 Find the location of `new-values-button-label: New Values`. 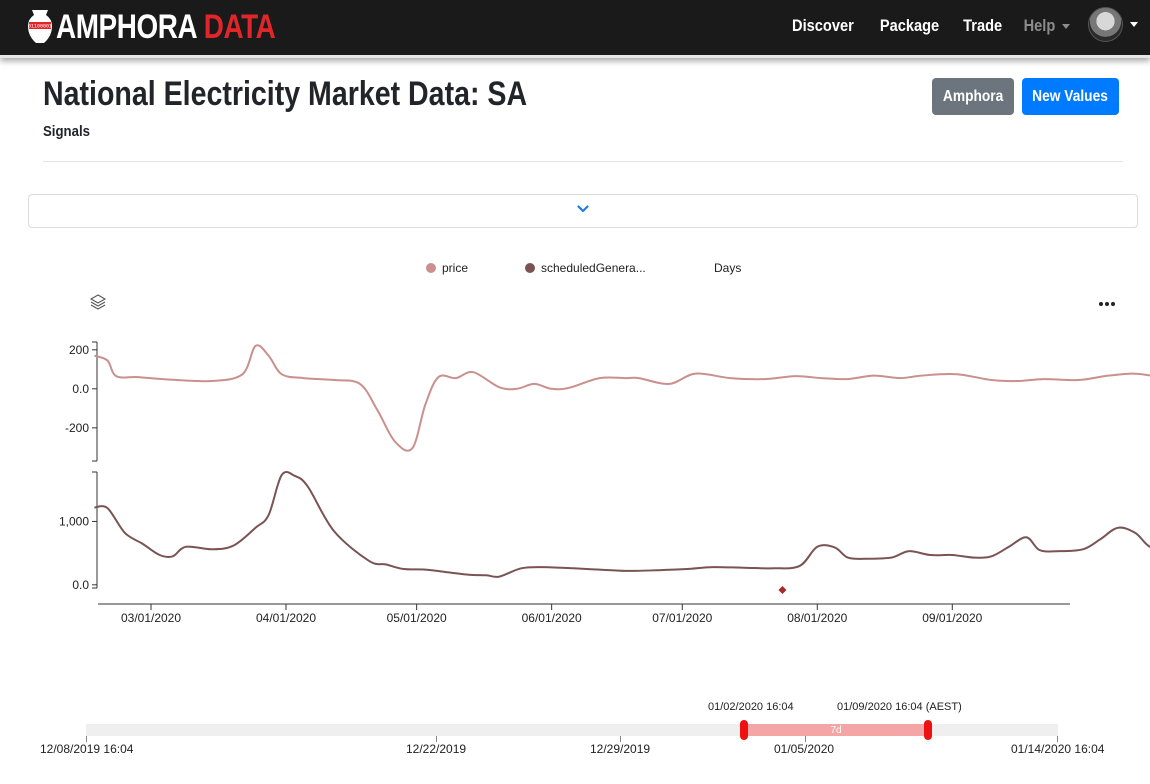

new-values-button-label: New Values is located at coordinates (1070, 96).